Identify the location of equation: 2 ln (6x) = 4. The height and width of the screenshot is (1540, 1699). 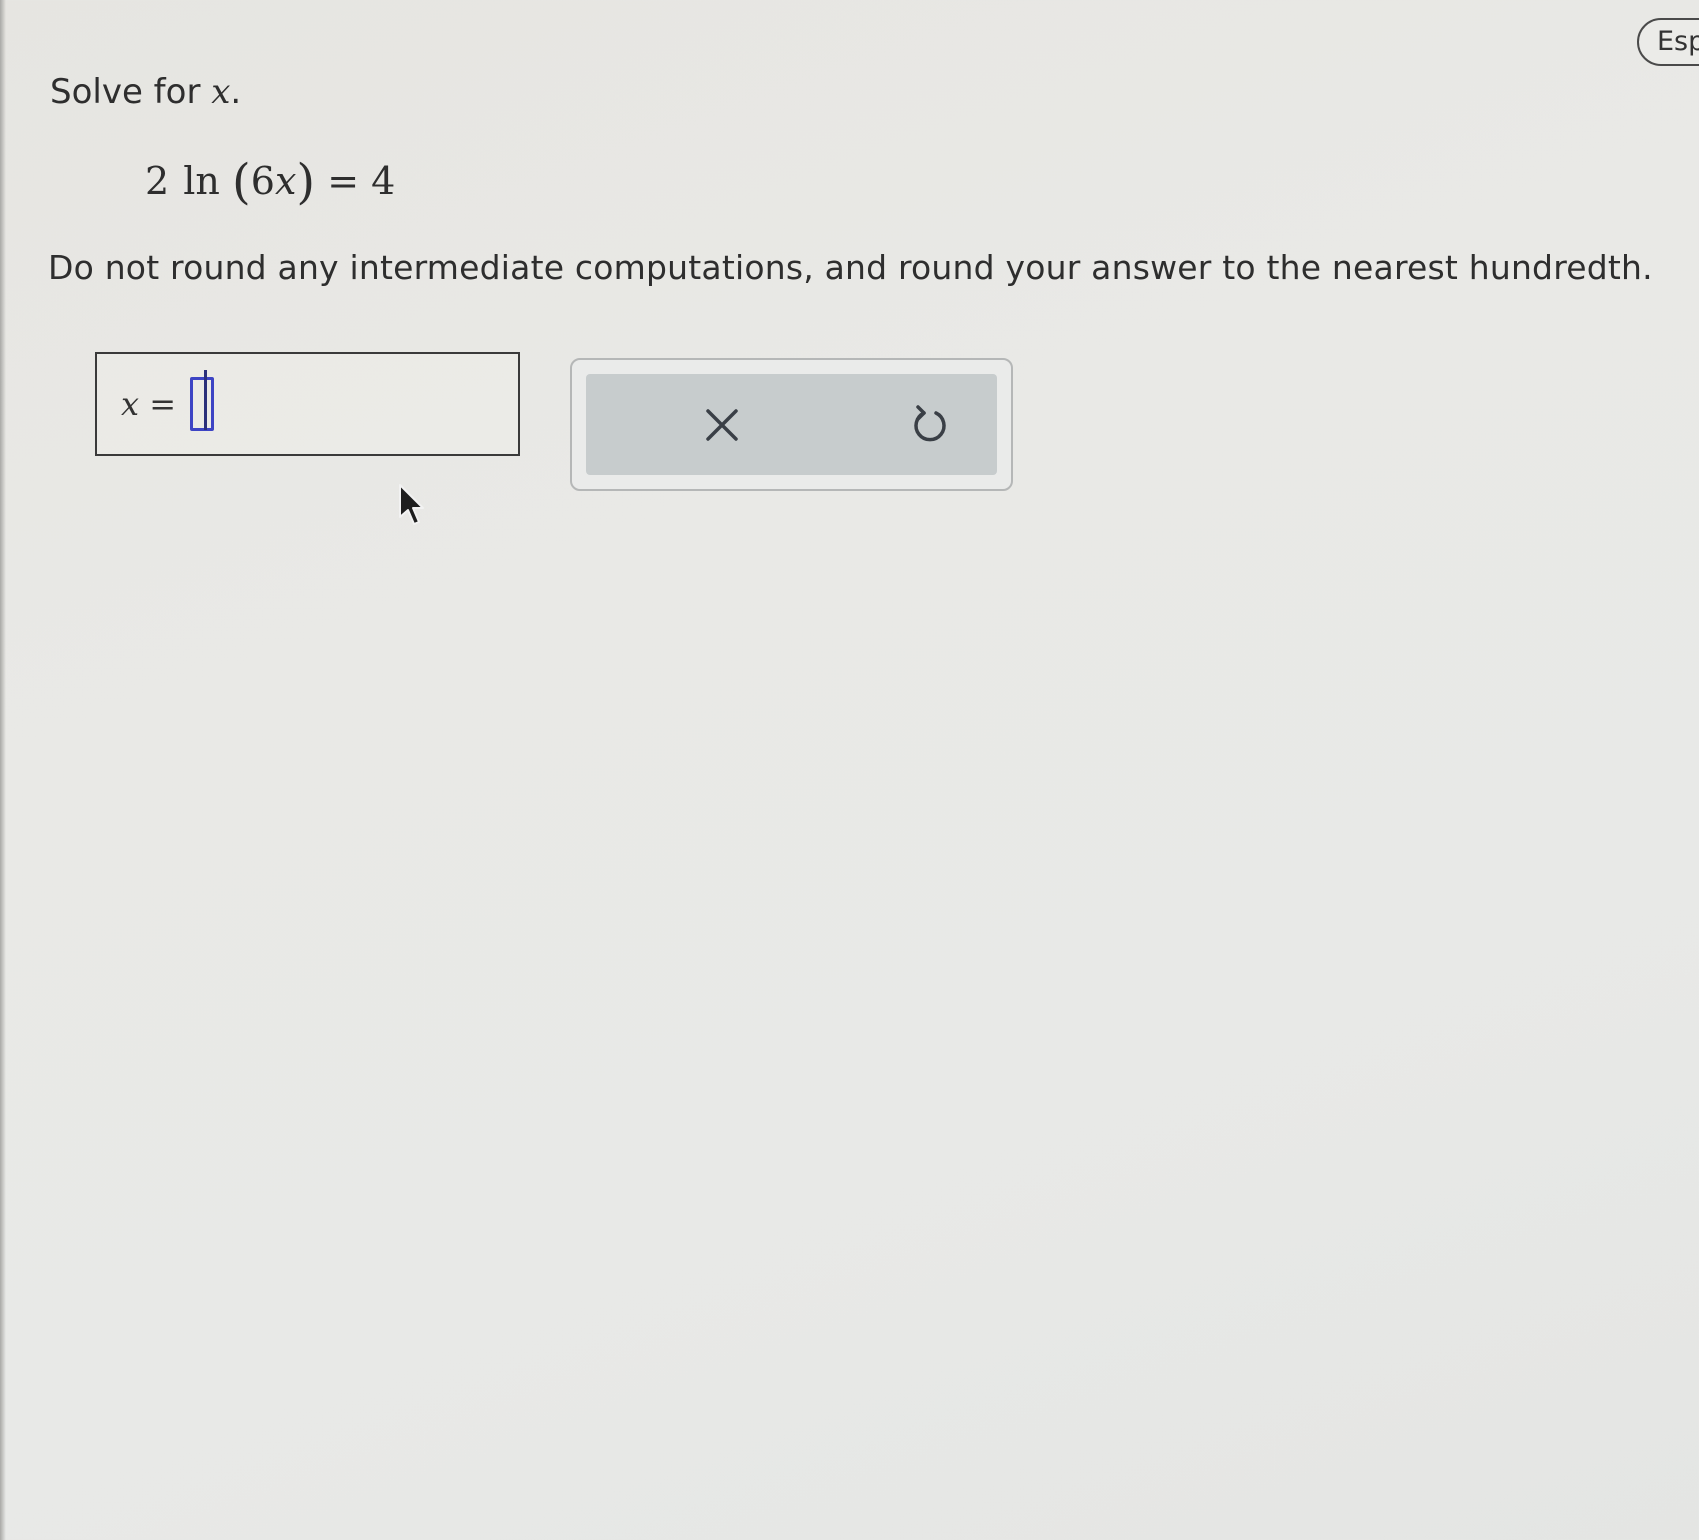
(270, 182).